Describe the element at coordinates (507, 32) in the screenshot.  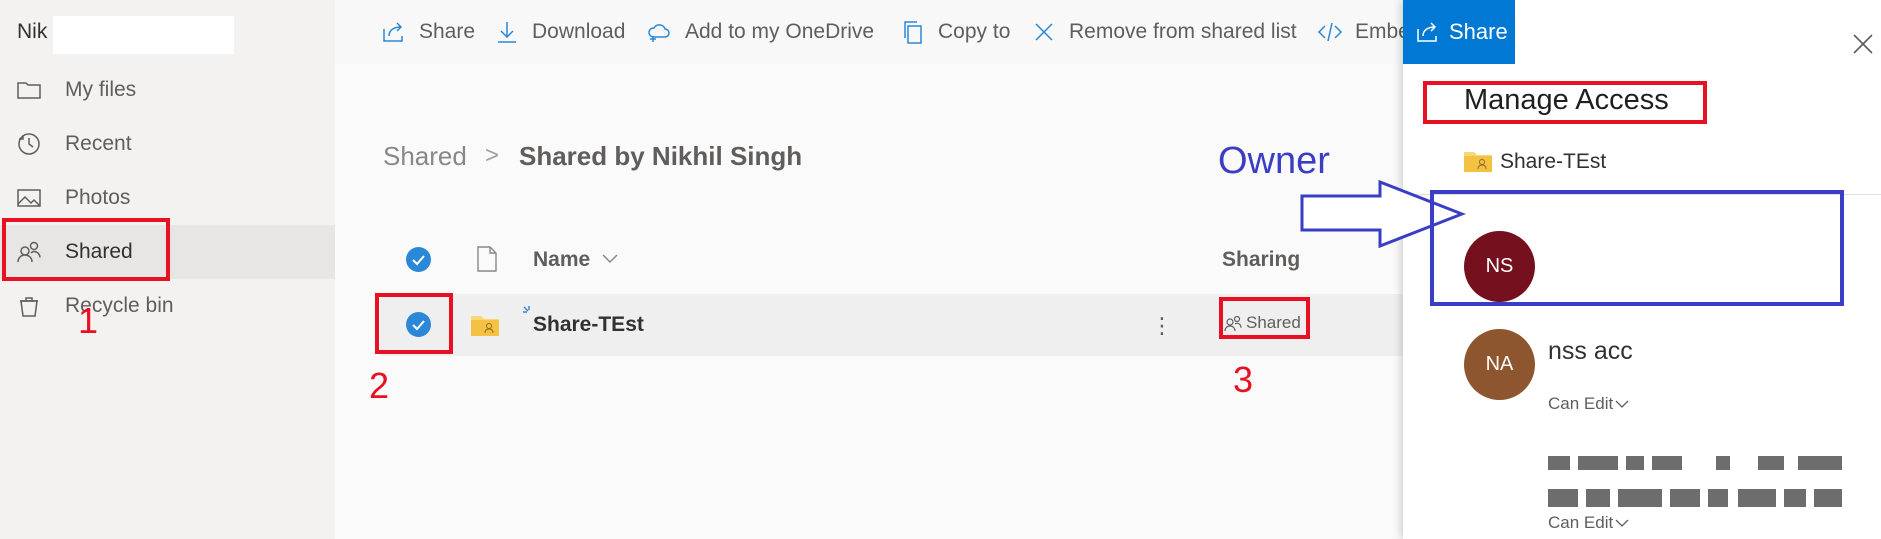
I see `download-icon` at that location.